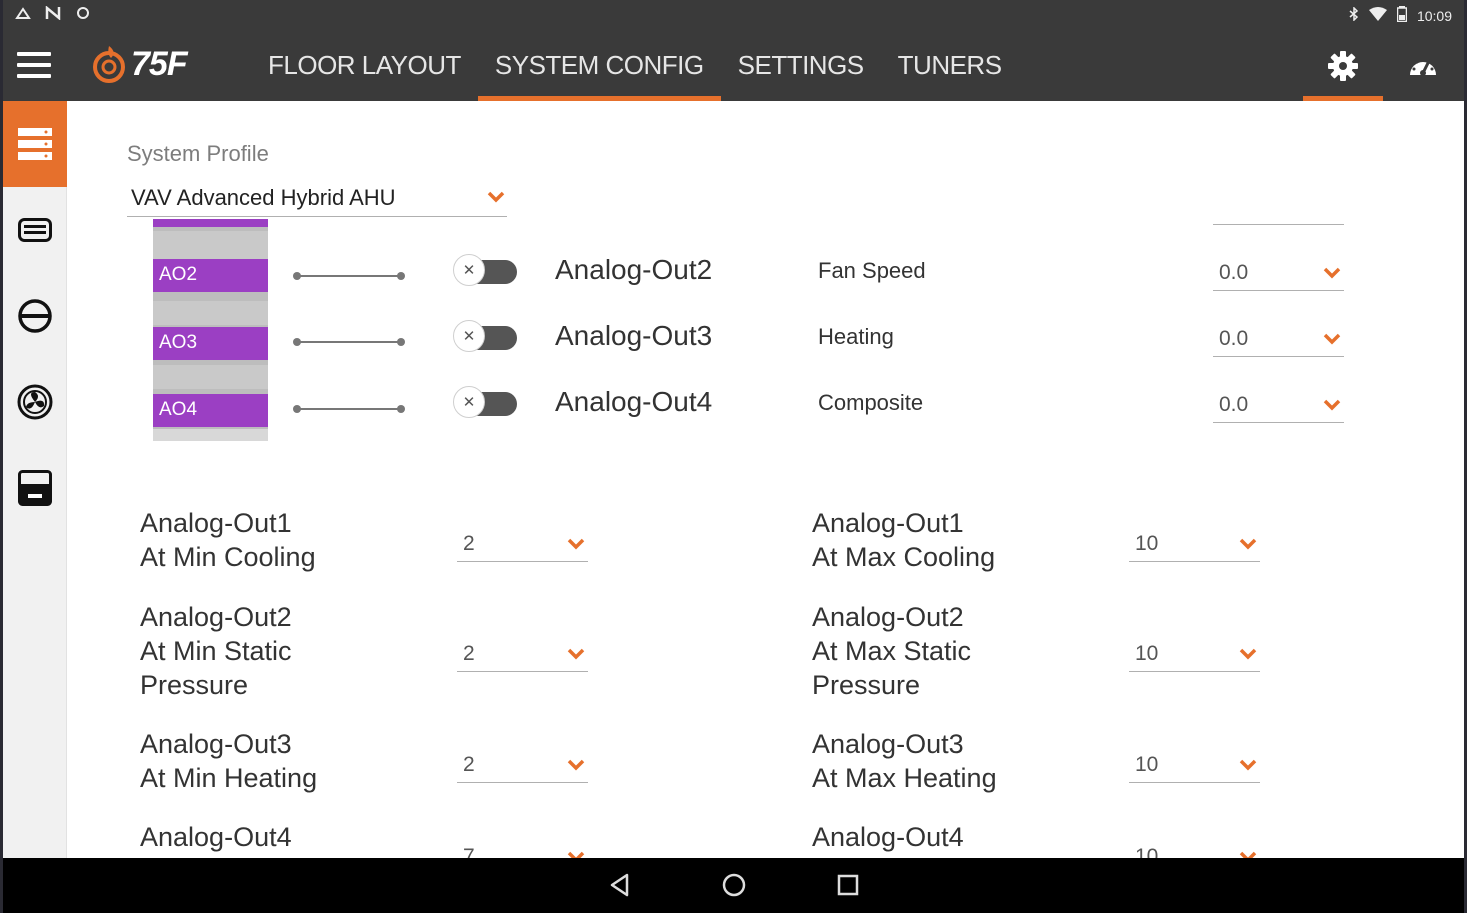 Image resolution: width=1467 pixels, height=913 pixels. Describe the element at coordinates (210, 223) in the screenshot. I see `ao-diagram-top` at that location.